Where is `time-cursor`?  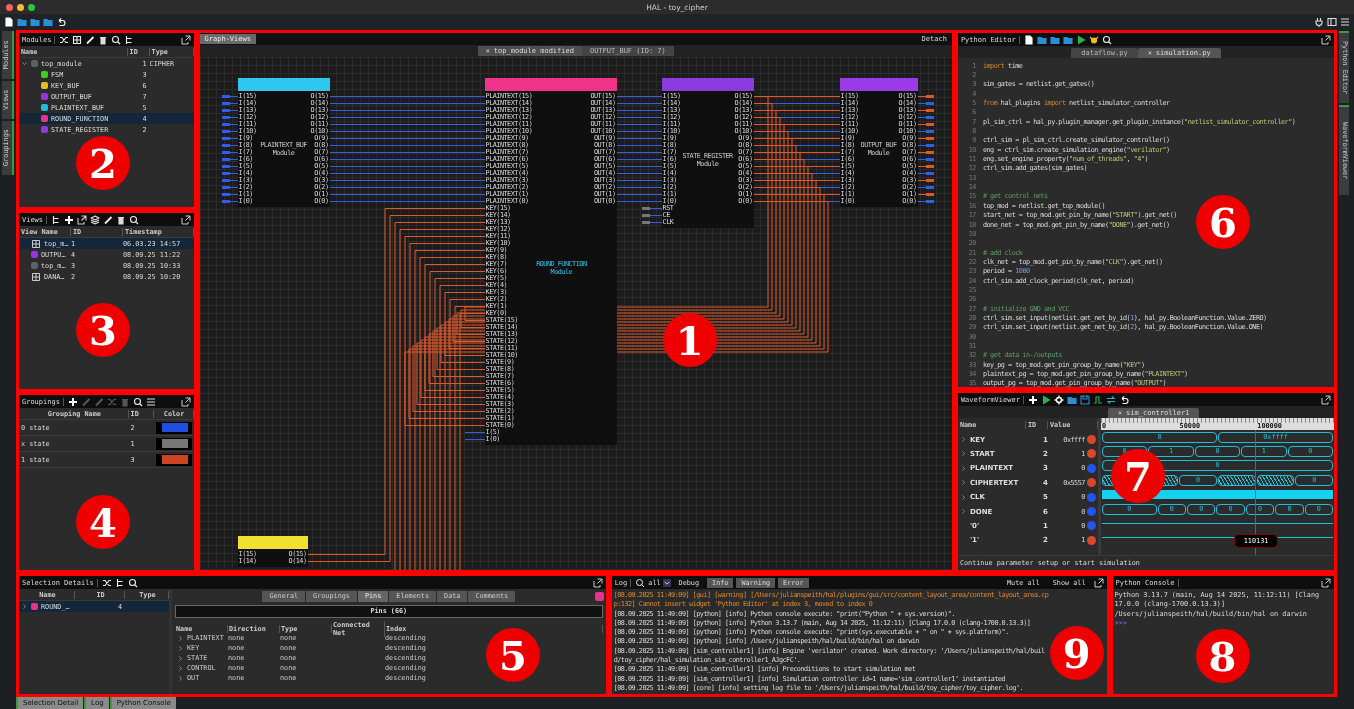 time-cursor is located at coordinates (1255, 492).